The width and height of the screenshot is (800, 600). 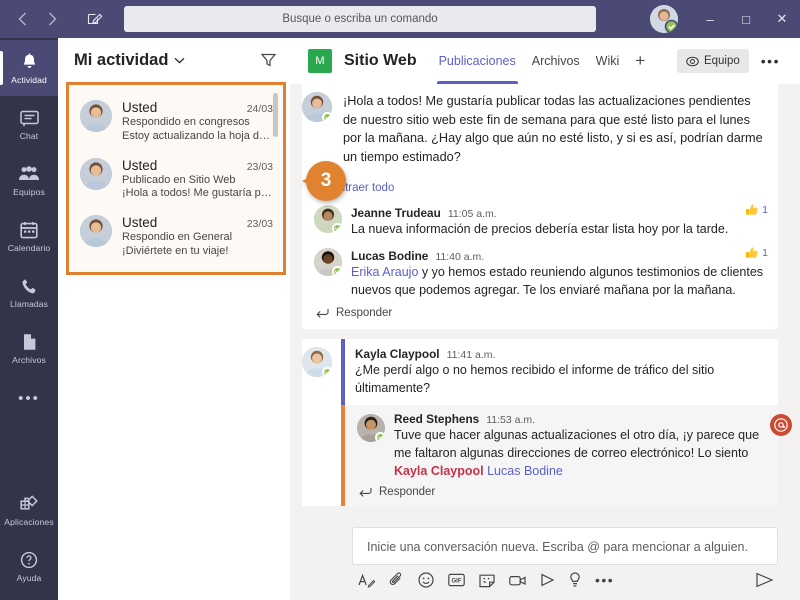 I want to click on maximize-button: □, so click(x=746, y=19).